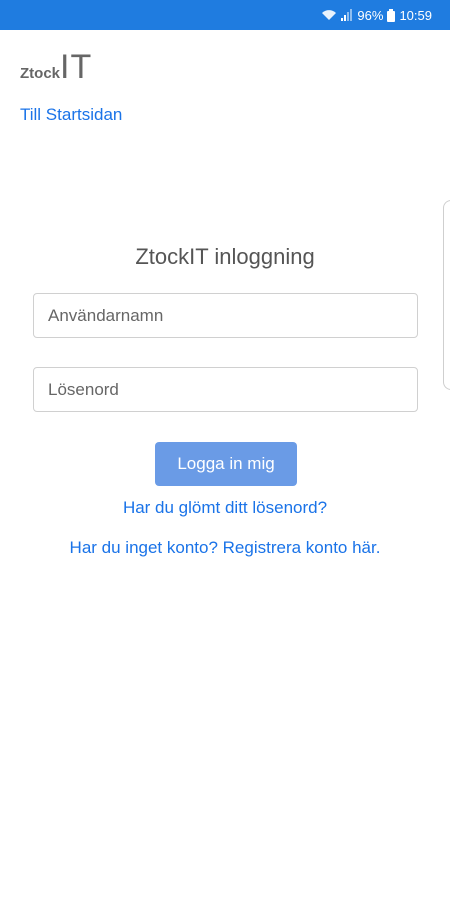 The image size is (450, 900). Describe the element at coordinates (226, 464) in the screenshot. I see `login-button: Logga in mig` at that location.